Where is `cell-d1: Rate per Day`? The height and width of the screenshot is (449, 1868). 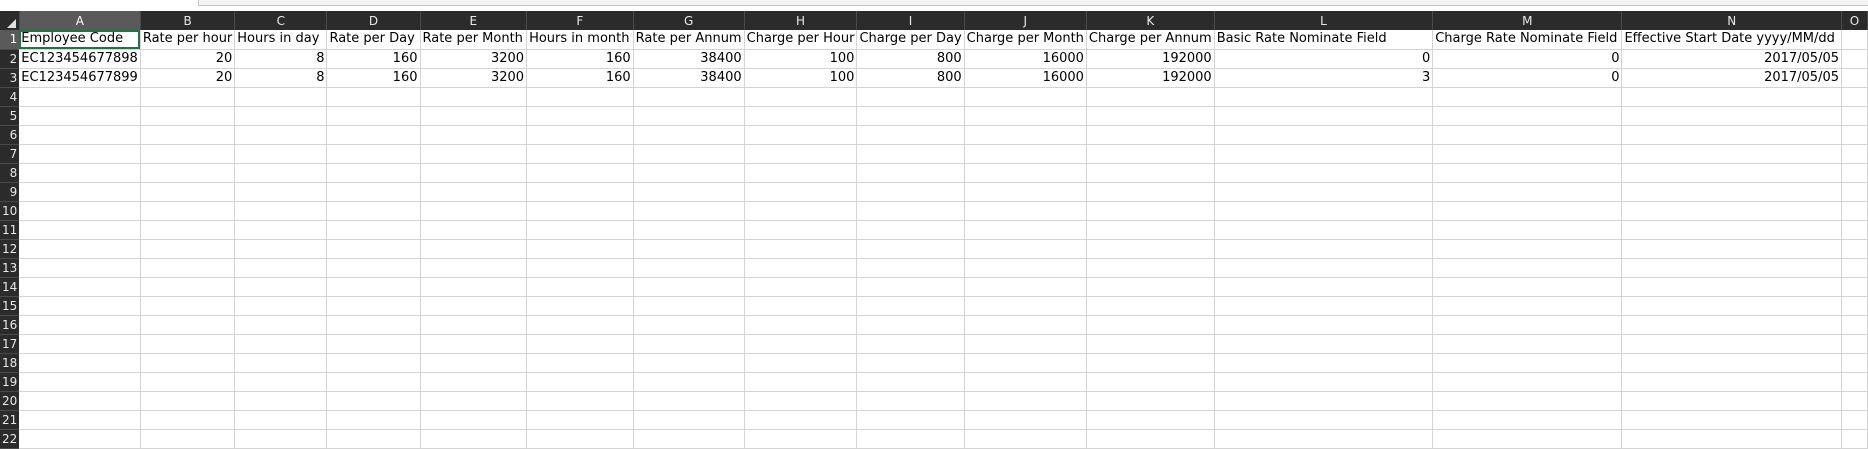 cell-d1: Rate per Day is located at coordinates (373, 40).